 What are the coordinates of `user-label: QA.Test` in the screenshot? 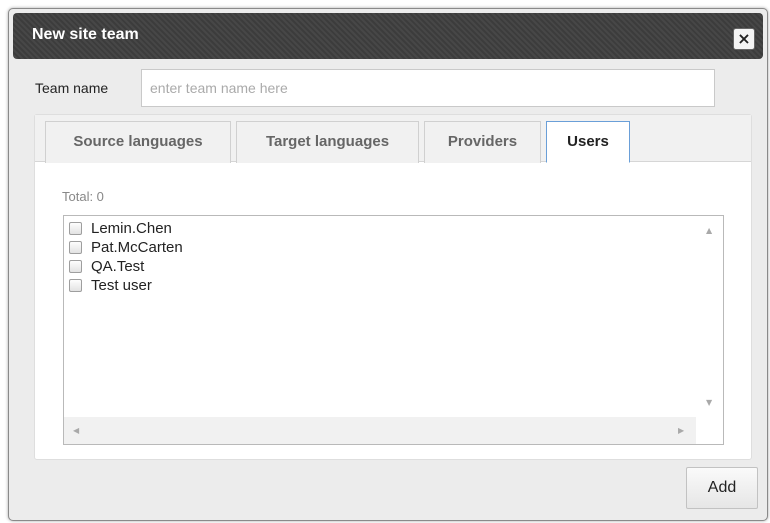 It's located at (118, 266).